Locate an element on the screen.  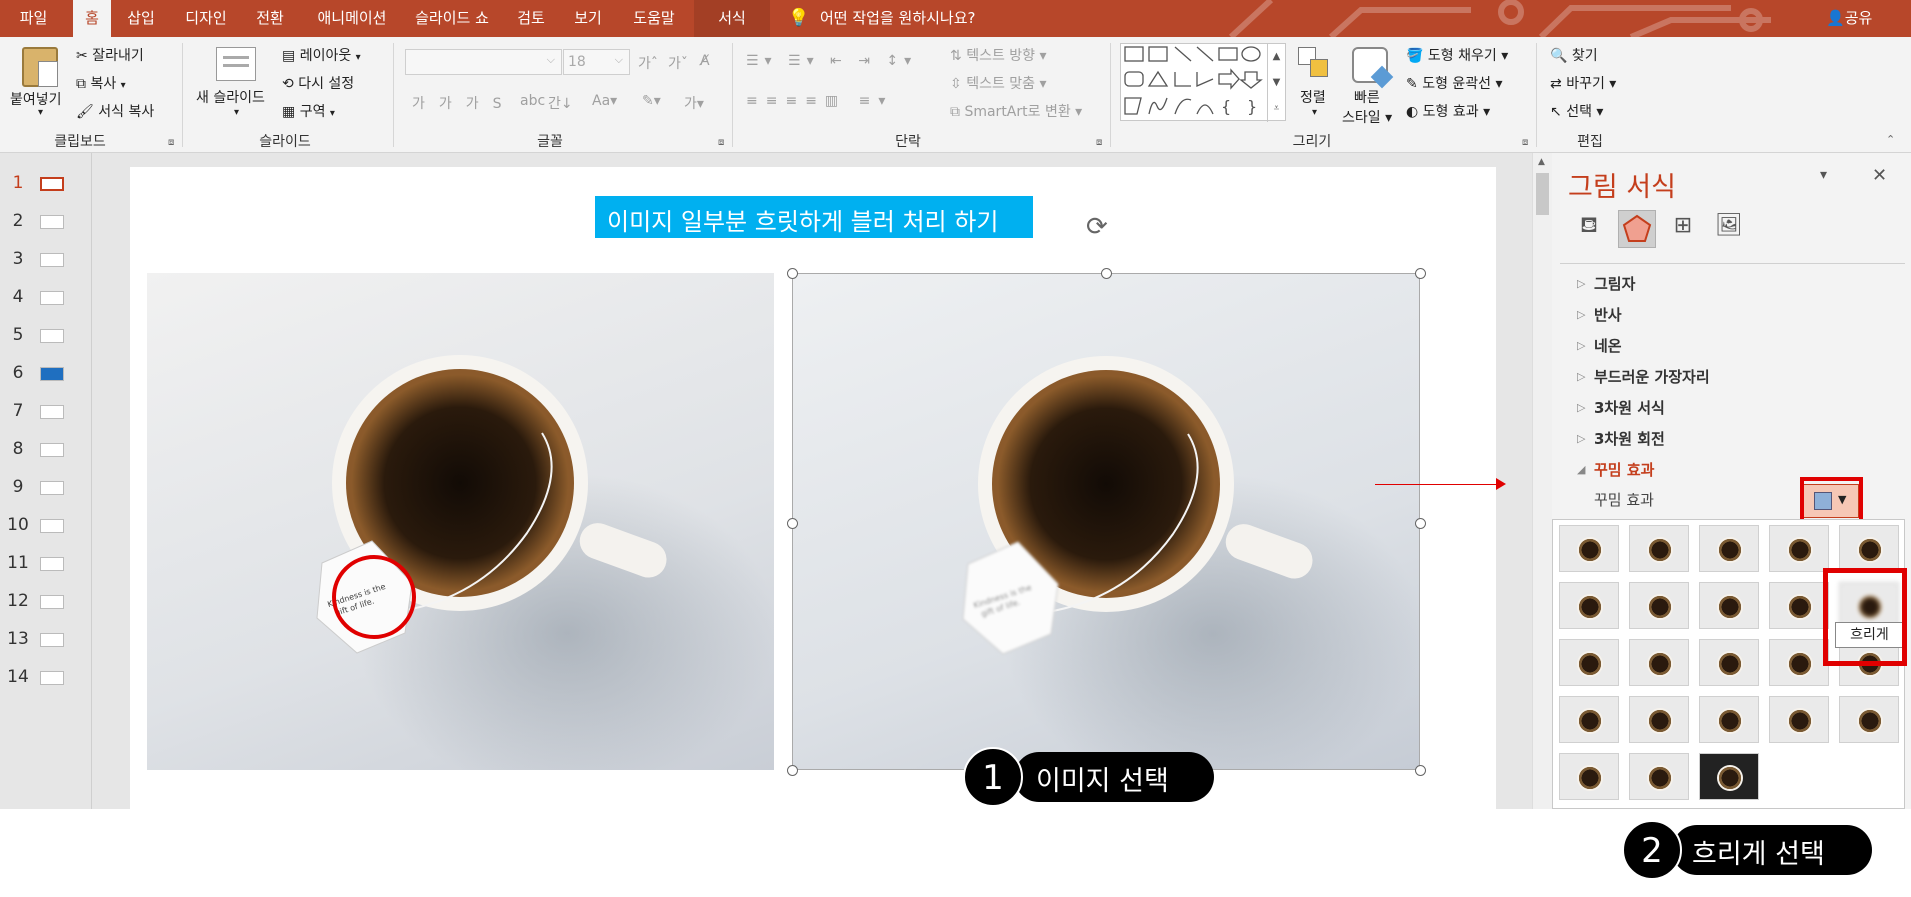
tab-transitions: 전환 is located at coordinates (270, 18).